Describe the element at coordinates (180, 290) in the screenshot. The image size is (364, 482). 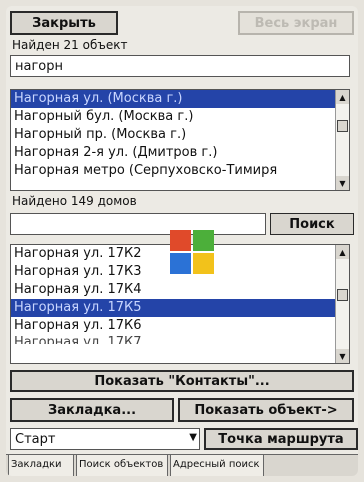
I see `list-item: Нагорная ул. 17К4` at that location.